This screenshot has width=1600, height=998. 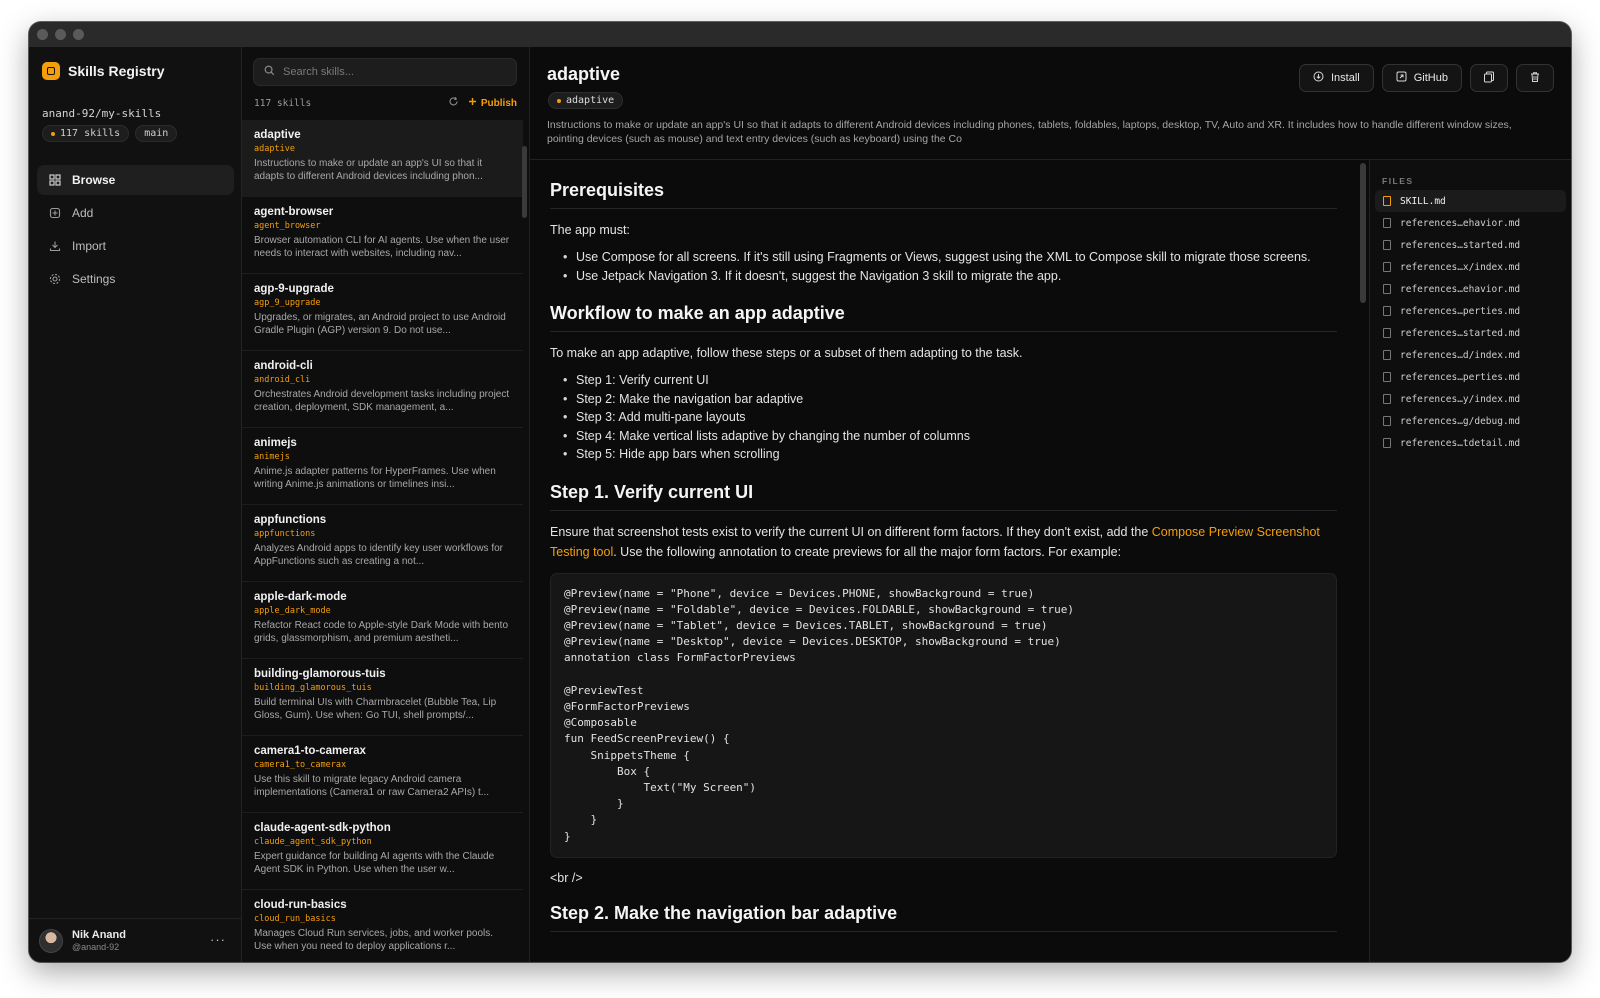 I want to click on skill-name: claude-agent-sdk-python, so click(x=322, y=828).